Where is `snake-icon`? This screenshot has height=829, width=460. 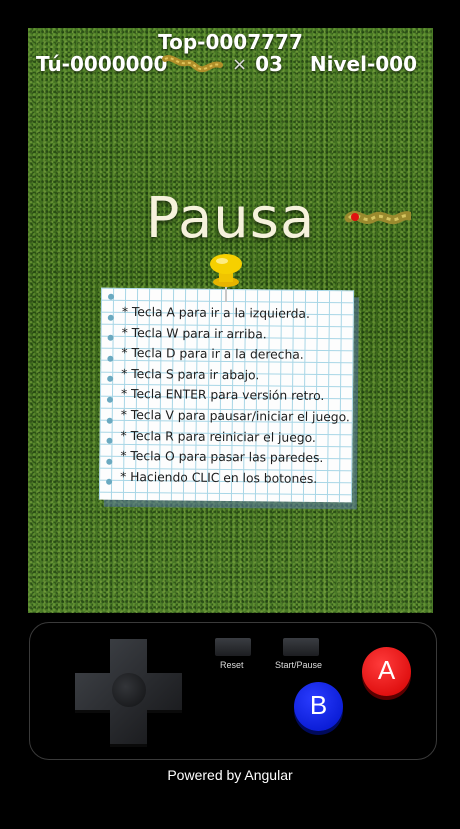
snake-icon is located at coordinates (377, 218).